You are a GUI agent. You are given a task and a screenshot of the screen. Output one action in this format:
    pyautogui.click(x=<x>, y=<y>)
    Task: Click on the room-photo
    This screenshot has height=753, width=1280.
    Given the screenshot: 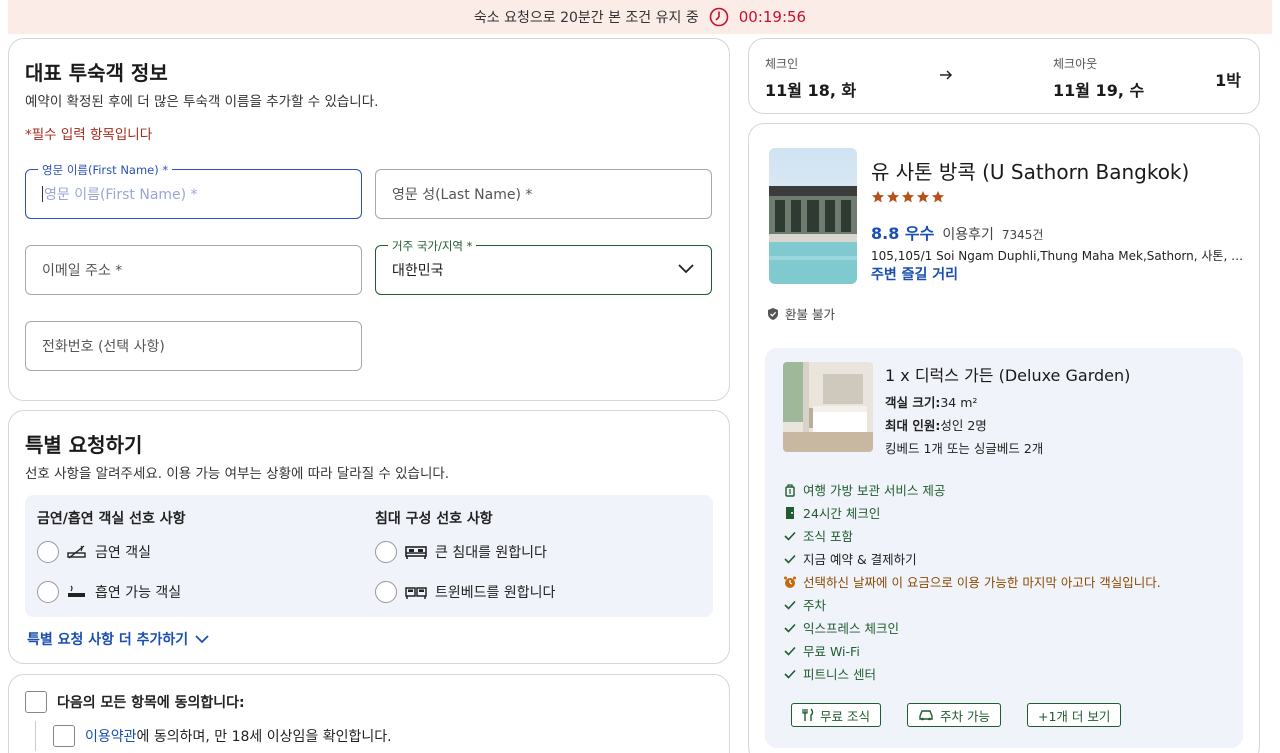 What is the action you would take?
    pyautogui.click(x=828, y=407)
    